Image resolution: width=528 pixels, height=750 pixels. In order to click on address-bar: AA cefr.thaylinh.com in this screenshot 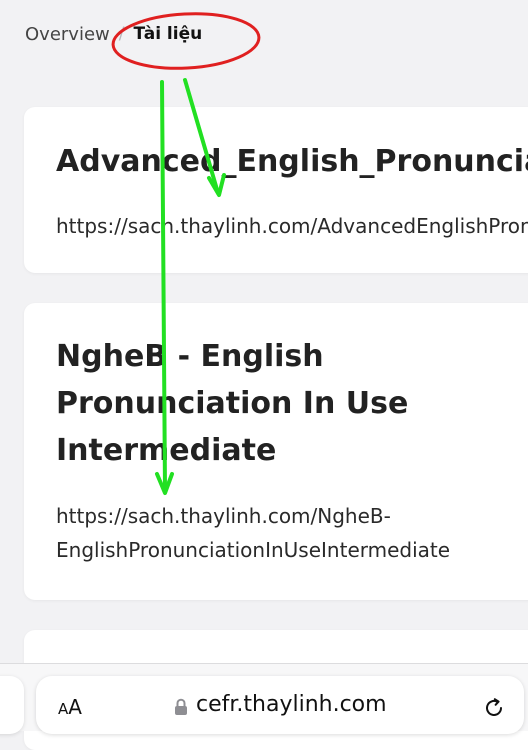, I will do `click(280, 705)`.